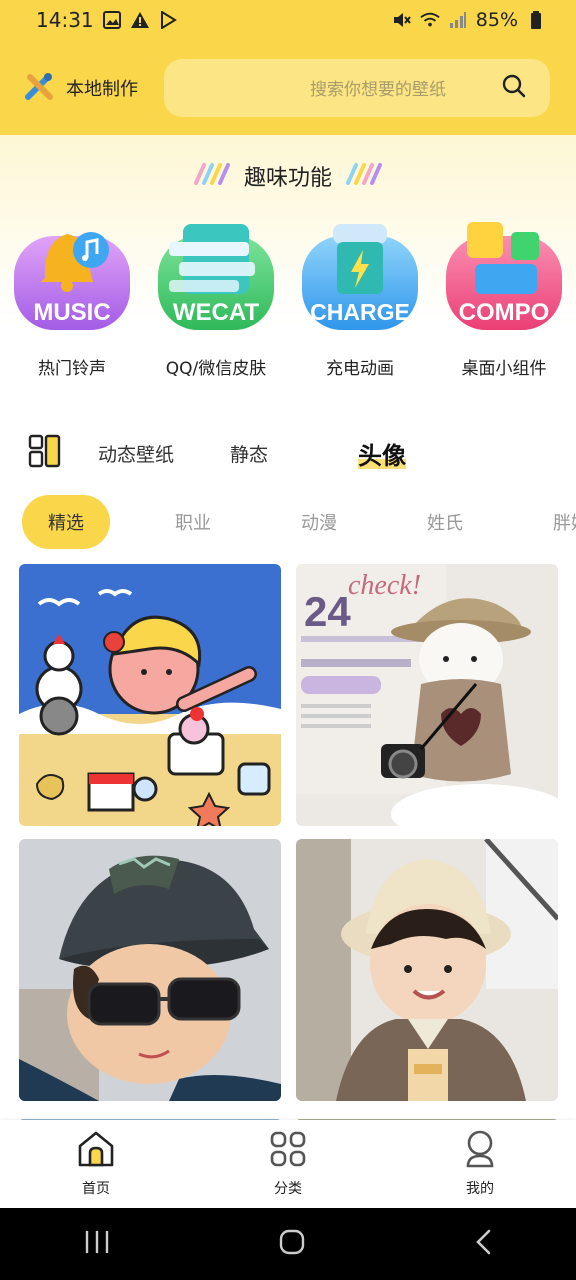 Image resolution: width=576 pixels, height=1280 pixels. I want to click on battery-percent: 85%, so click(496, 20).